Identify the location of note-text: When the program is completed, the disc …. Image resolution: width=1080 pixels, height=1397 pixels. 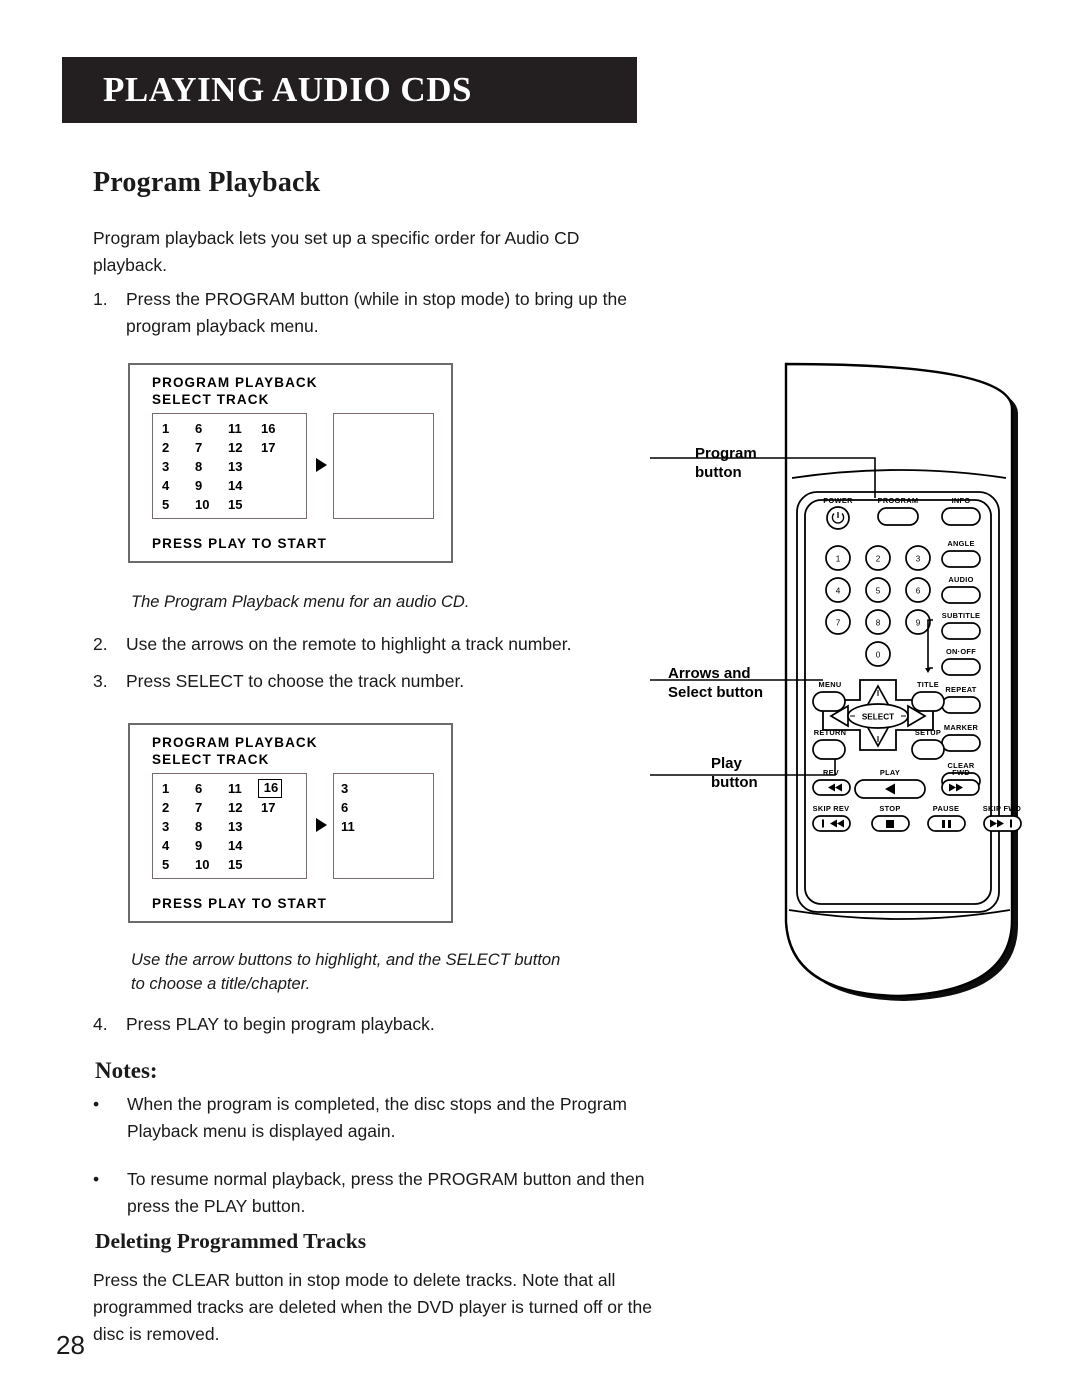
(377, 1117).